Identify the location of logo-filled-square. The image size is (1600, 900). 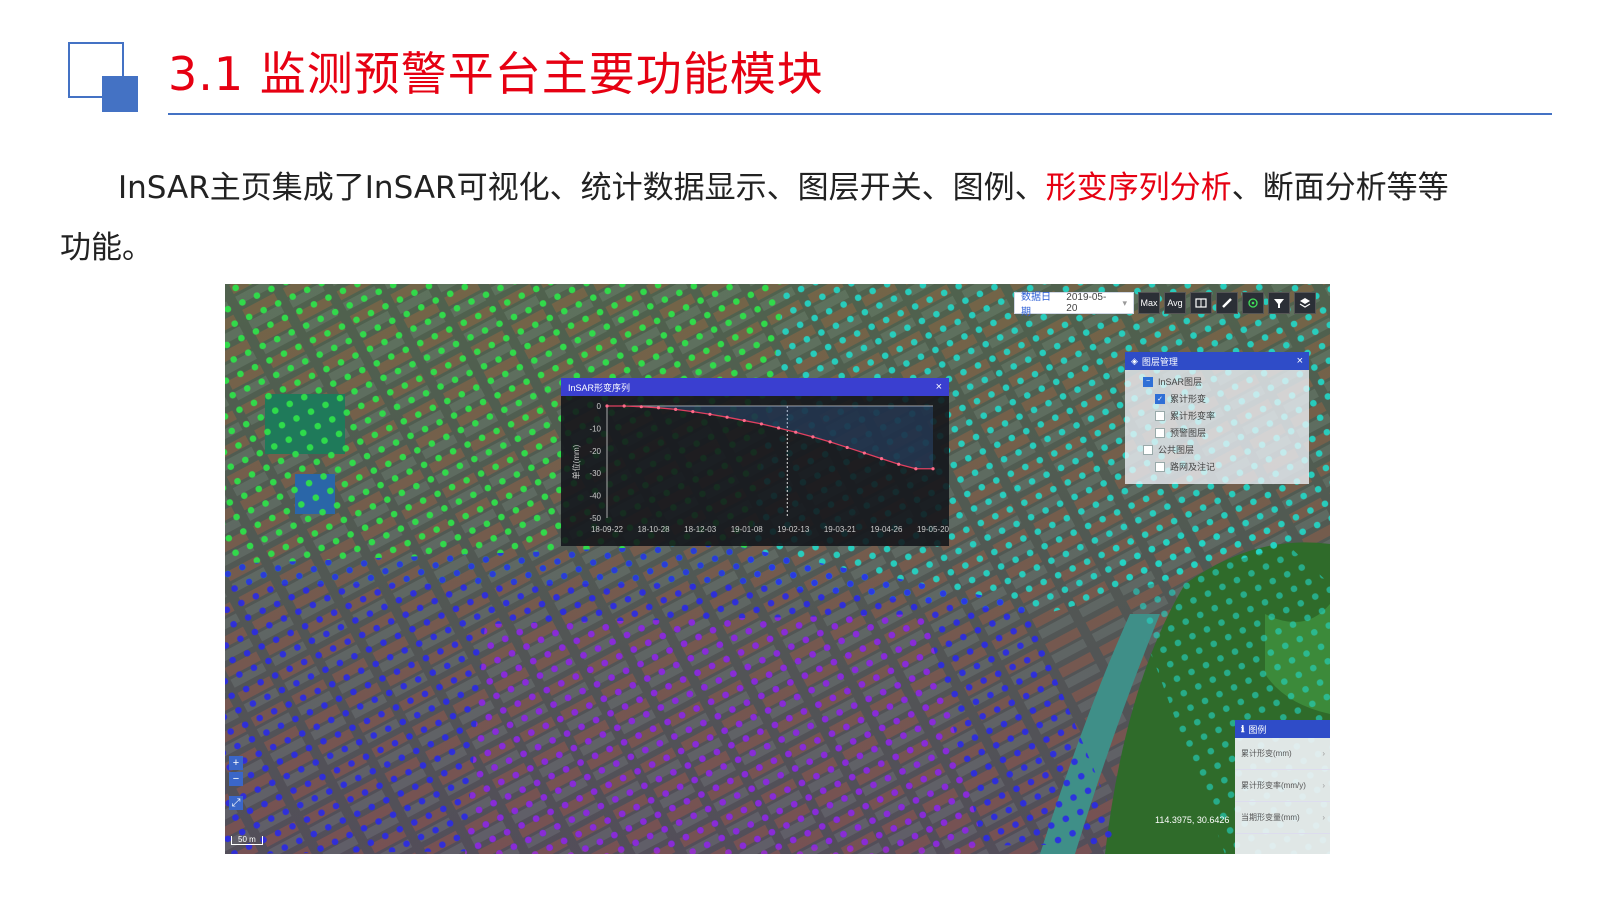
(120, 94).